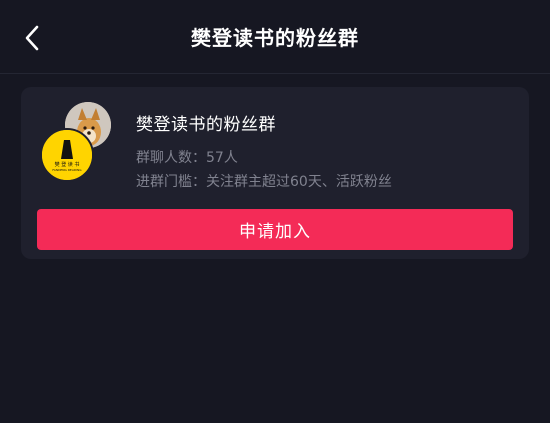 The width and height of the screenshot is (550, 423). I want to click on page-title: 樊登读书的粉丝群, so click(275, 38).